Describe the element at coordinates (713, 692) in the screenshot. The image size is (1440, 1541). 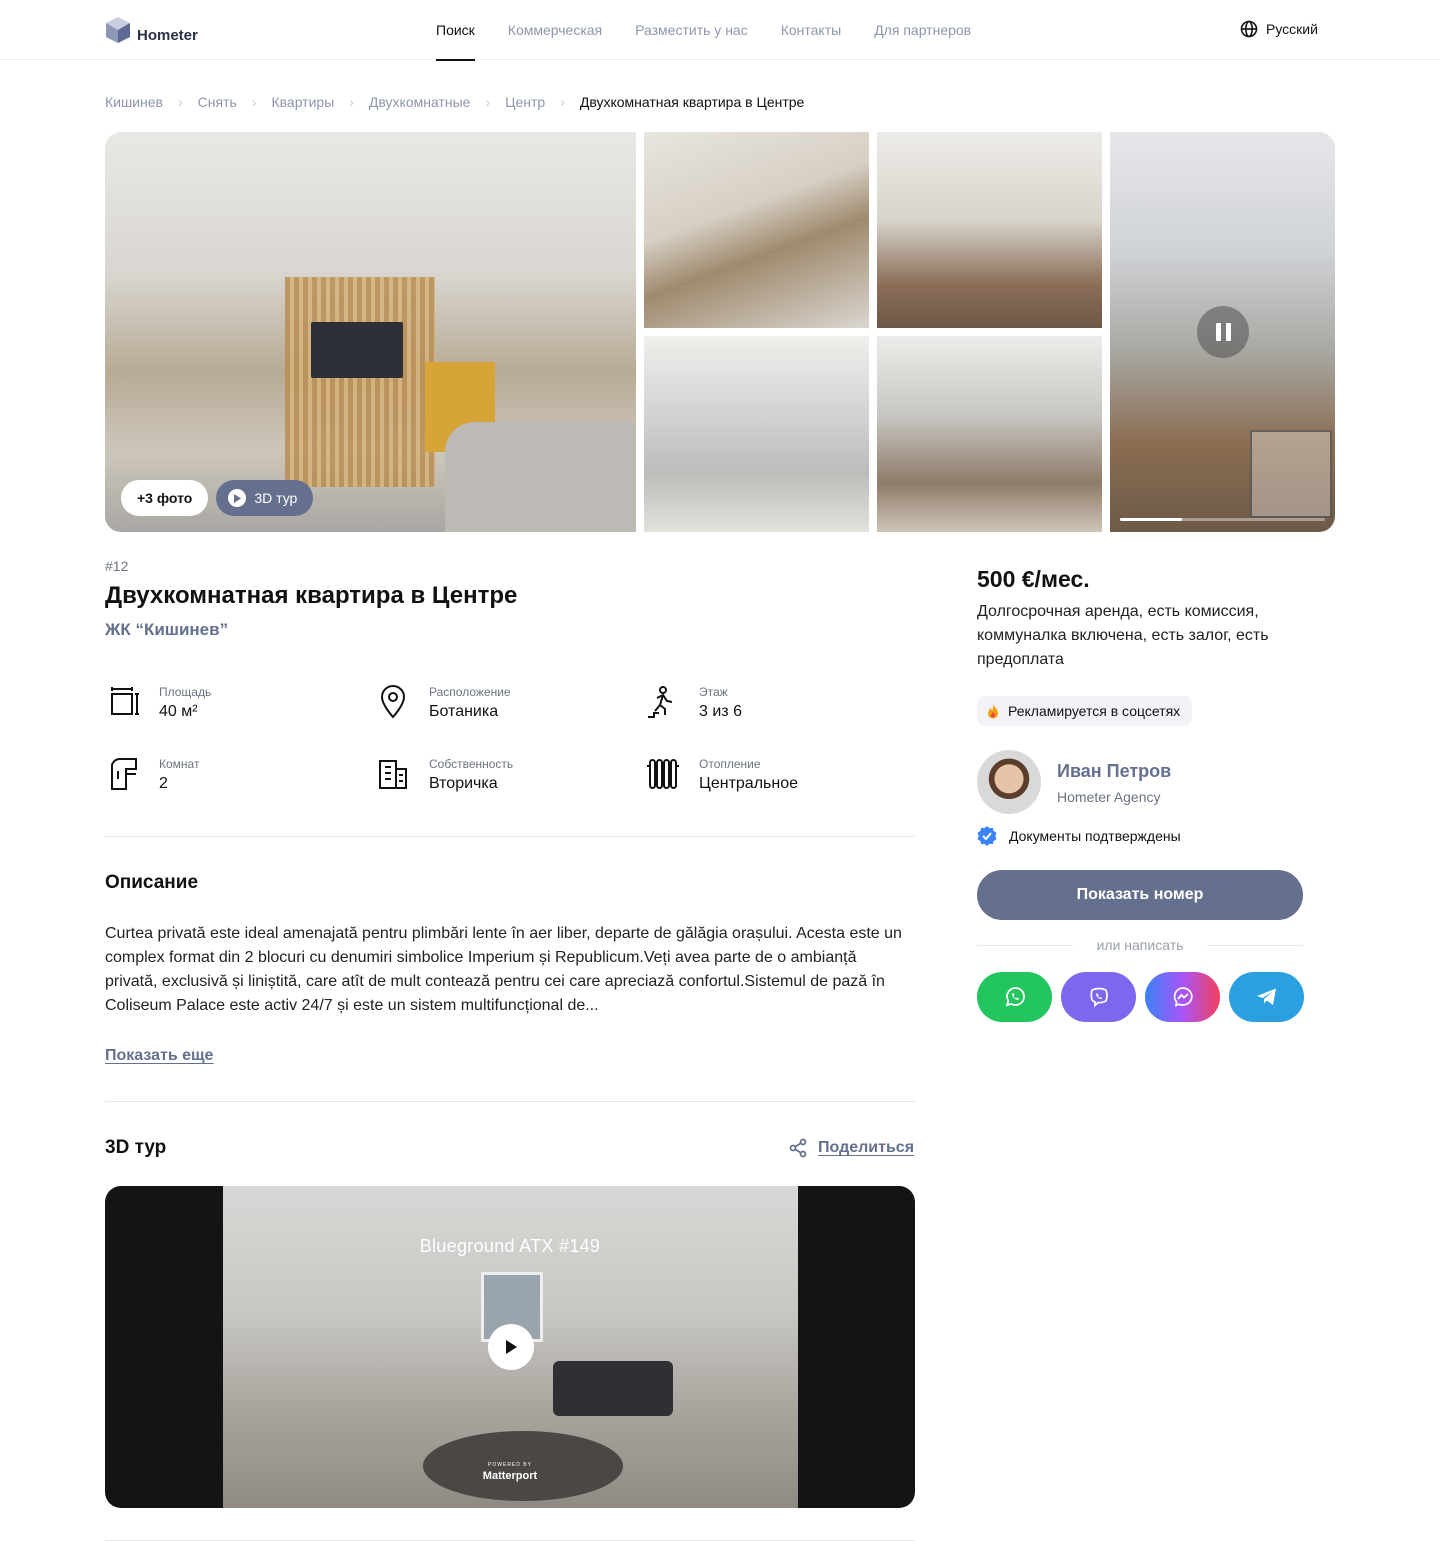
I see `feature-label: Этаж` at that location.